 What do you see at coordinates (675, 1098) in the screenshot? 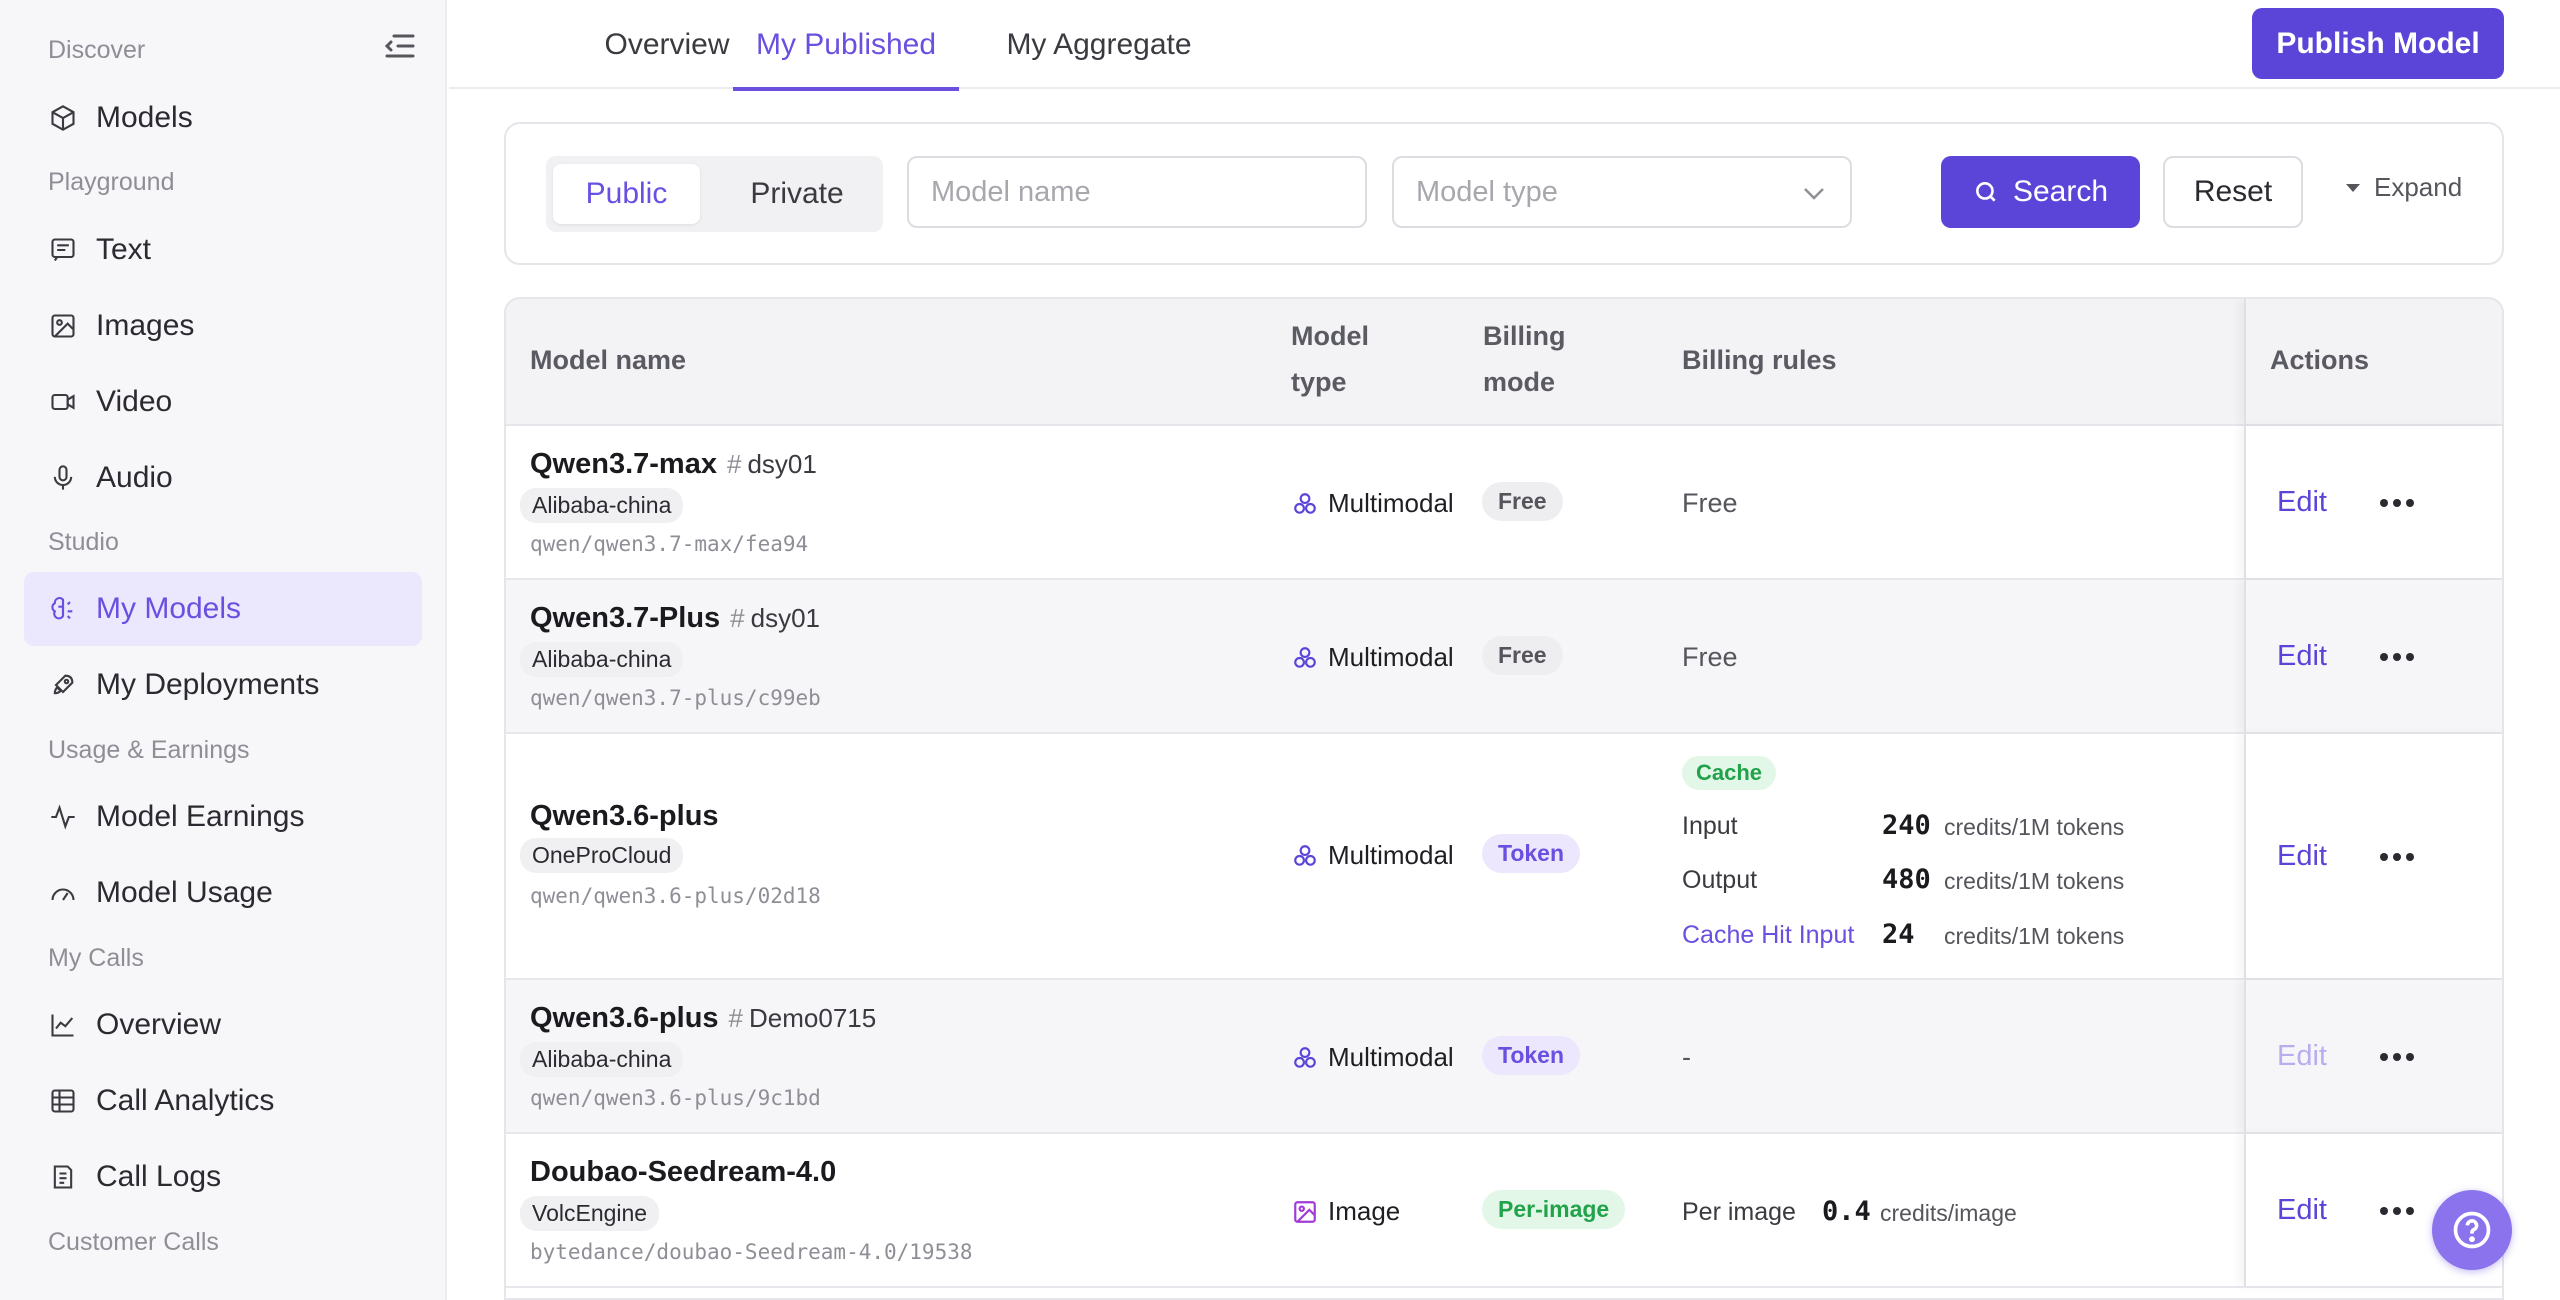
I see `model-path: qwen/qwen3.6-plus/9c1bd` at bounding box center [675, 1098].